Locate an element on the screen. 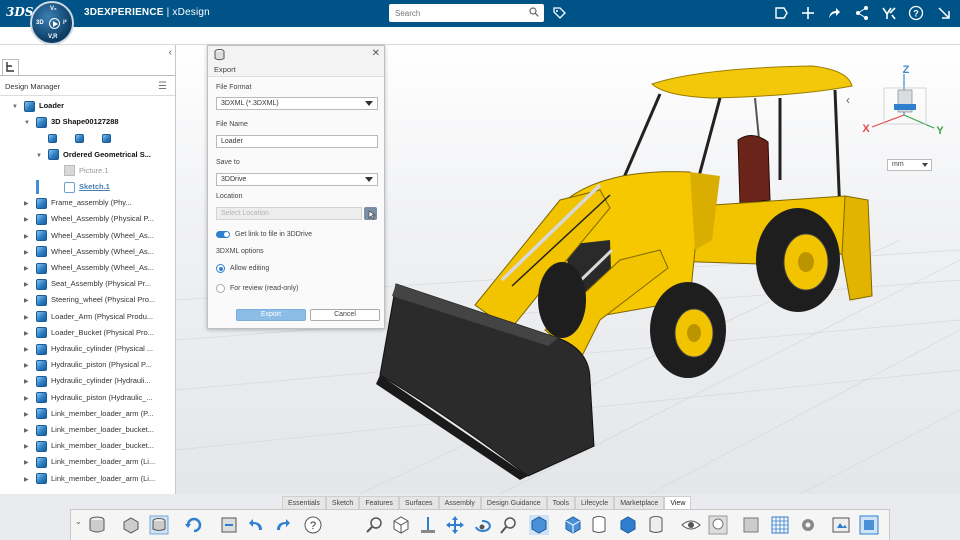 The height and width of the screenshot is (540, 960). link-toggle is located at coordinates (223, 234).